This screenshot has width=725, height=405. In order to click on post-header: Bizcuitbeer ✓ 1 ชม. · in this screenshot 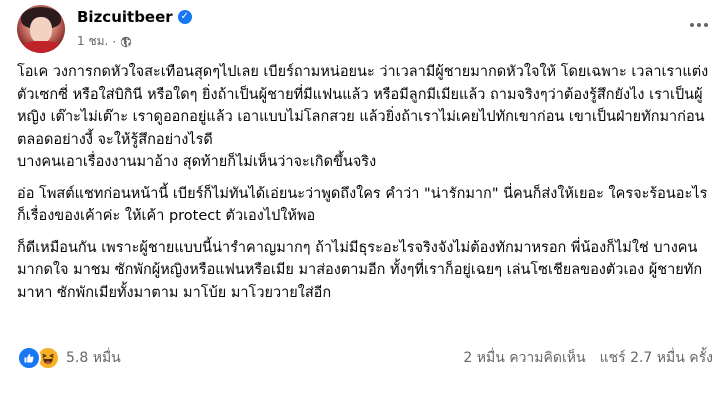, I will do `click(365, 30)`.